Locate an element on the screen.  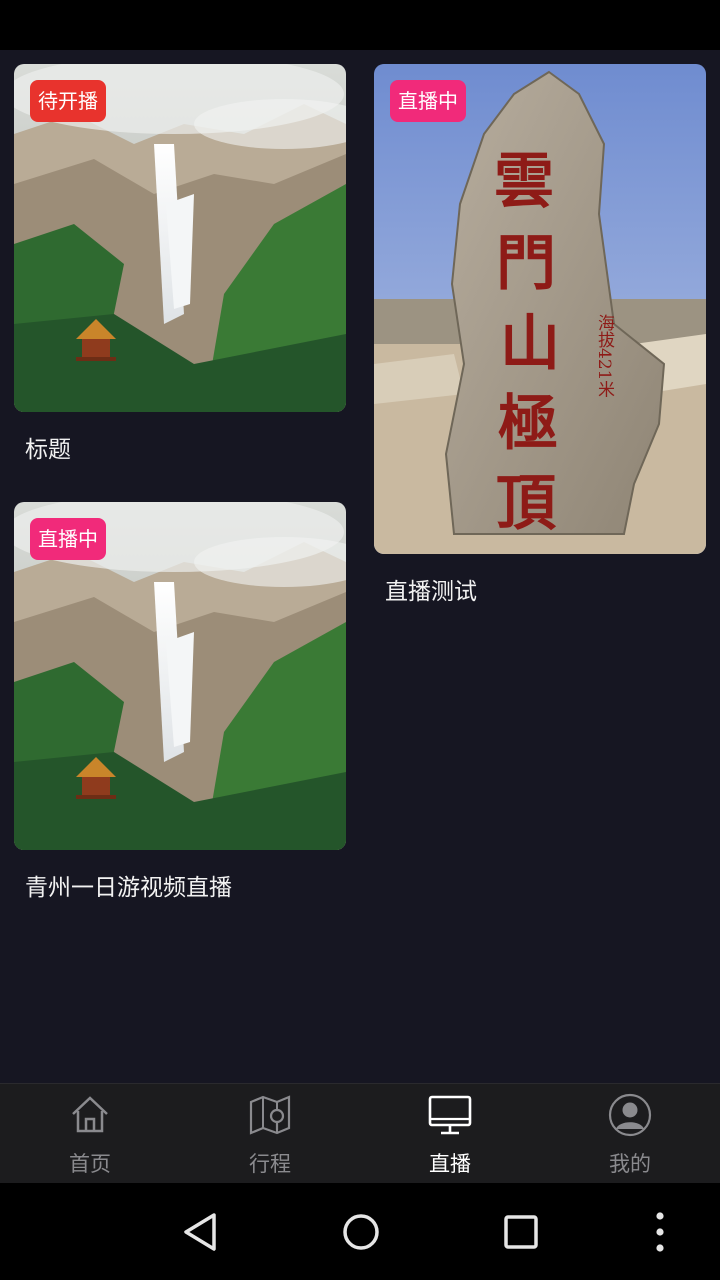
live-card: 直播中 青州一日游视频直播 is located at coordinates (180, 702).